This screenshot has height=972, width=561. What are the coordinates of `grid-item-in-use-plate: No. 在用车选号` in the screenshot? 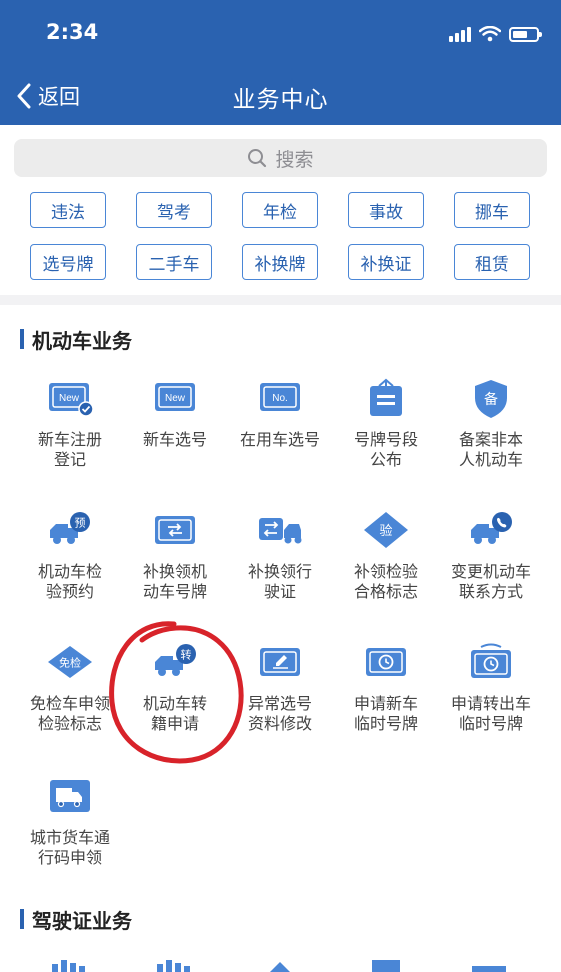 It's located at (280, 414).